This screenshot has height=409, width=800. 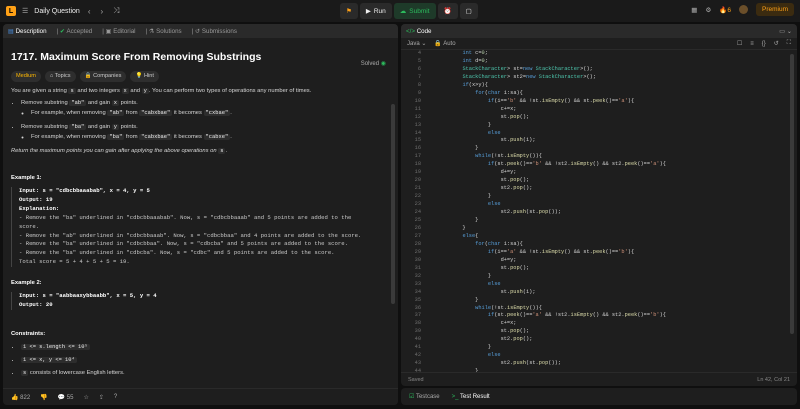 What do you see at coordinates (418, 31) in the screenshot?
I see `tab-code: </> Code` at bounding box center [418, 31].